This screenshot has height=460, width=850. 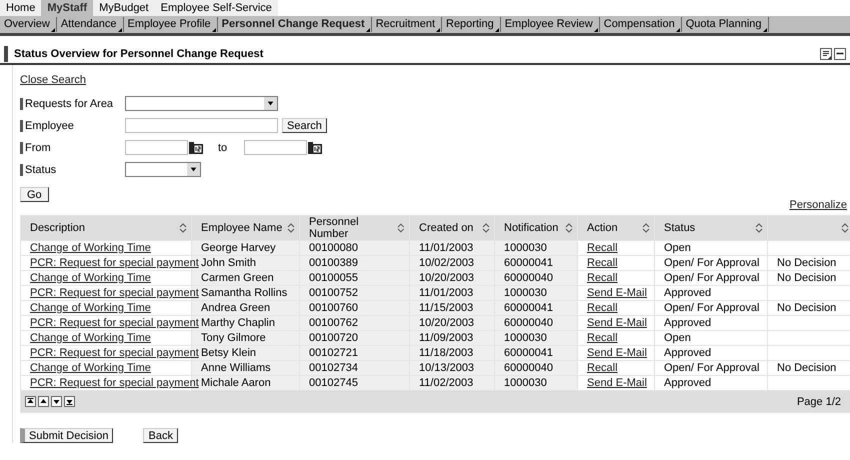 What do you see at coordinates (354, 263) in the screenshot?
I see `table-cell: 00100389` at bounding box center [354, 263].